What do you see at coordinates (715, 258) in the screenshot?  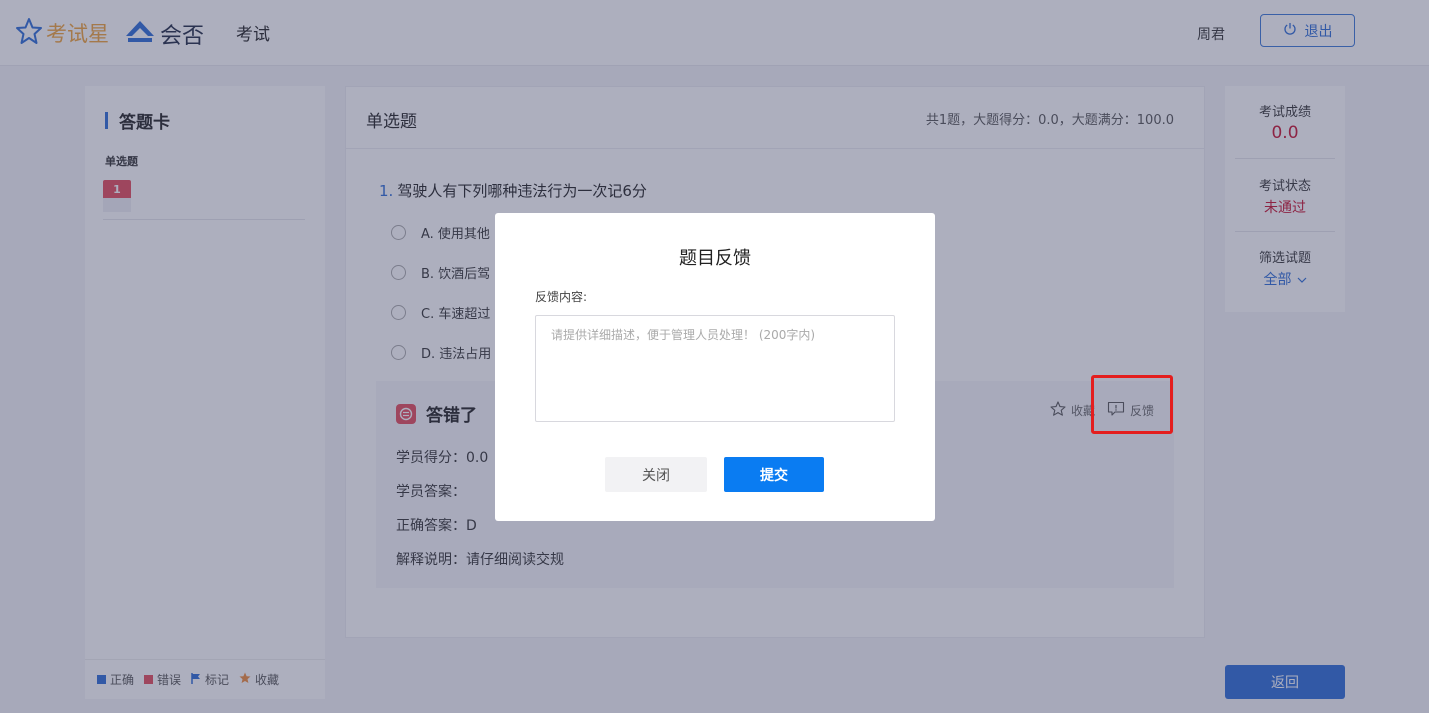 I see `modal-title: 题目反馈` at bounding box center [715, 258].